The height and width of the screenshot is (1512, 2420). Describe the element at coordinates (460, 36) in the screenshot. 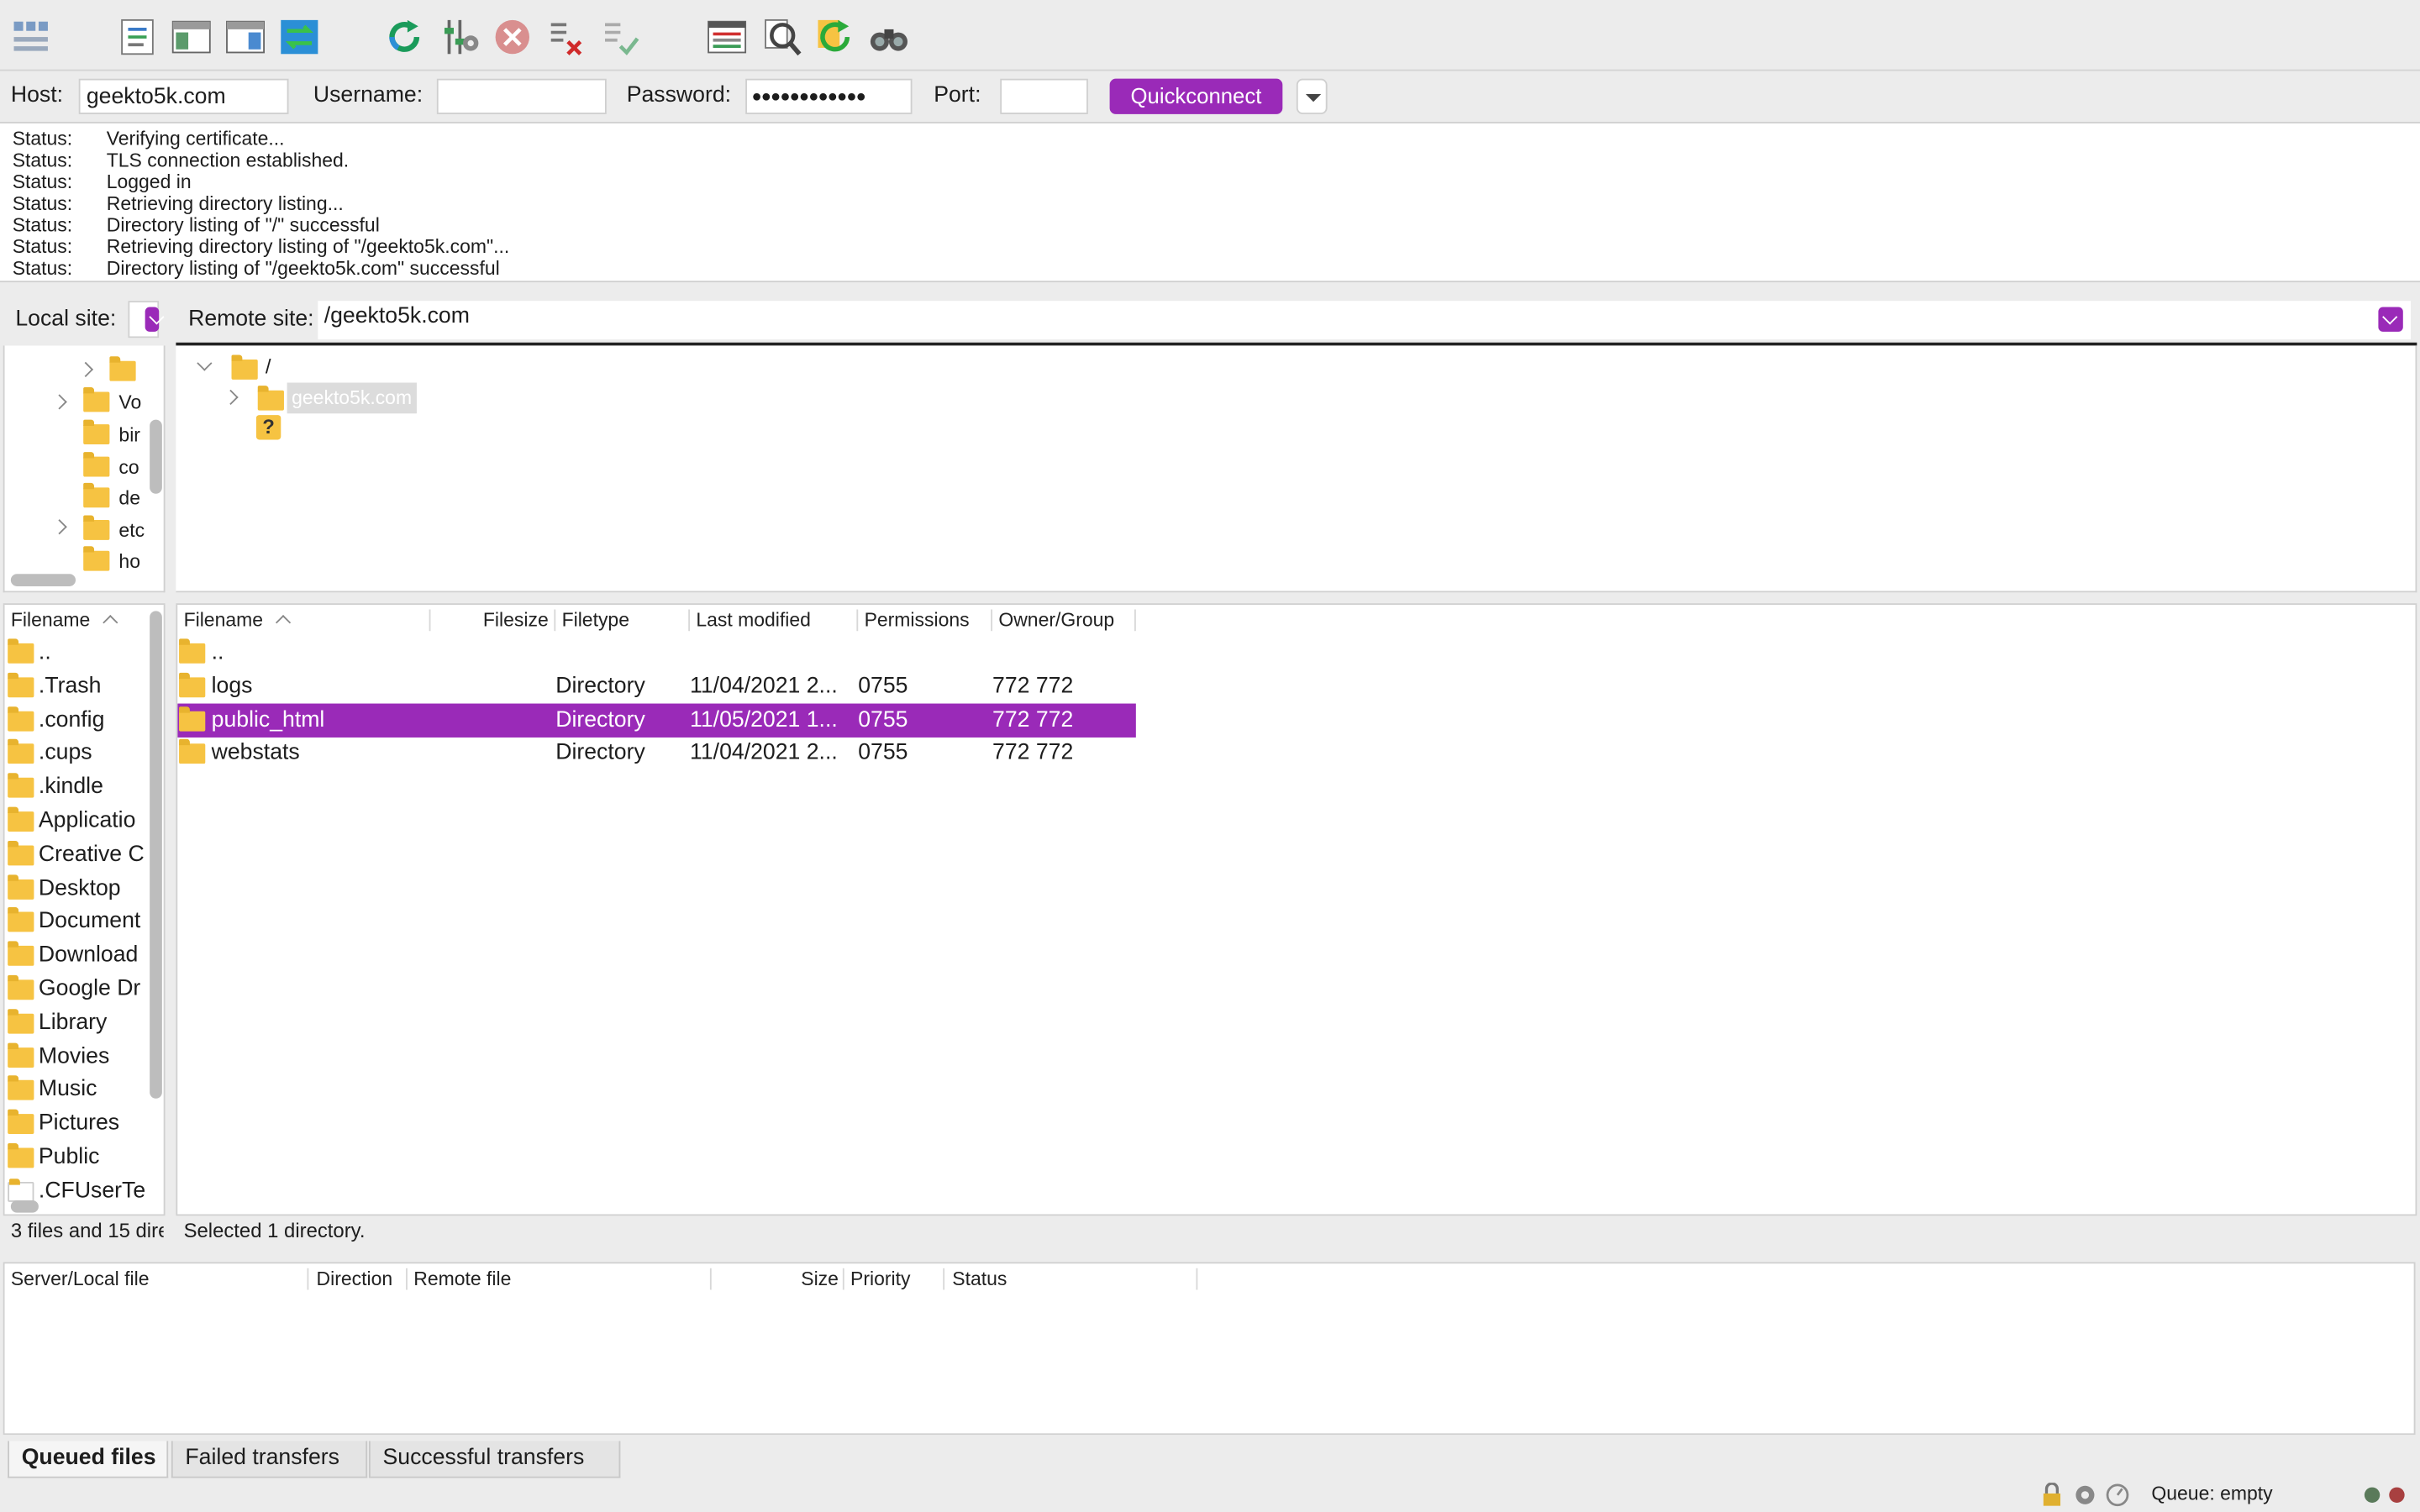

I see `process-queue-icon` at that location.